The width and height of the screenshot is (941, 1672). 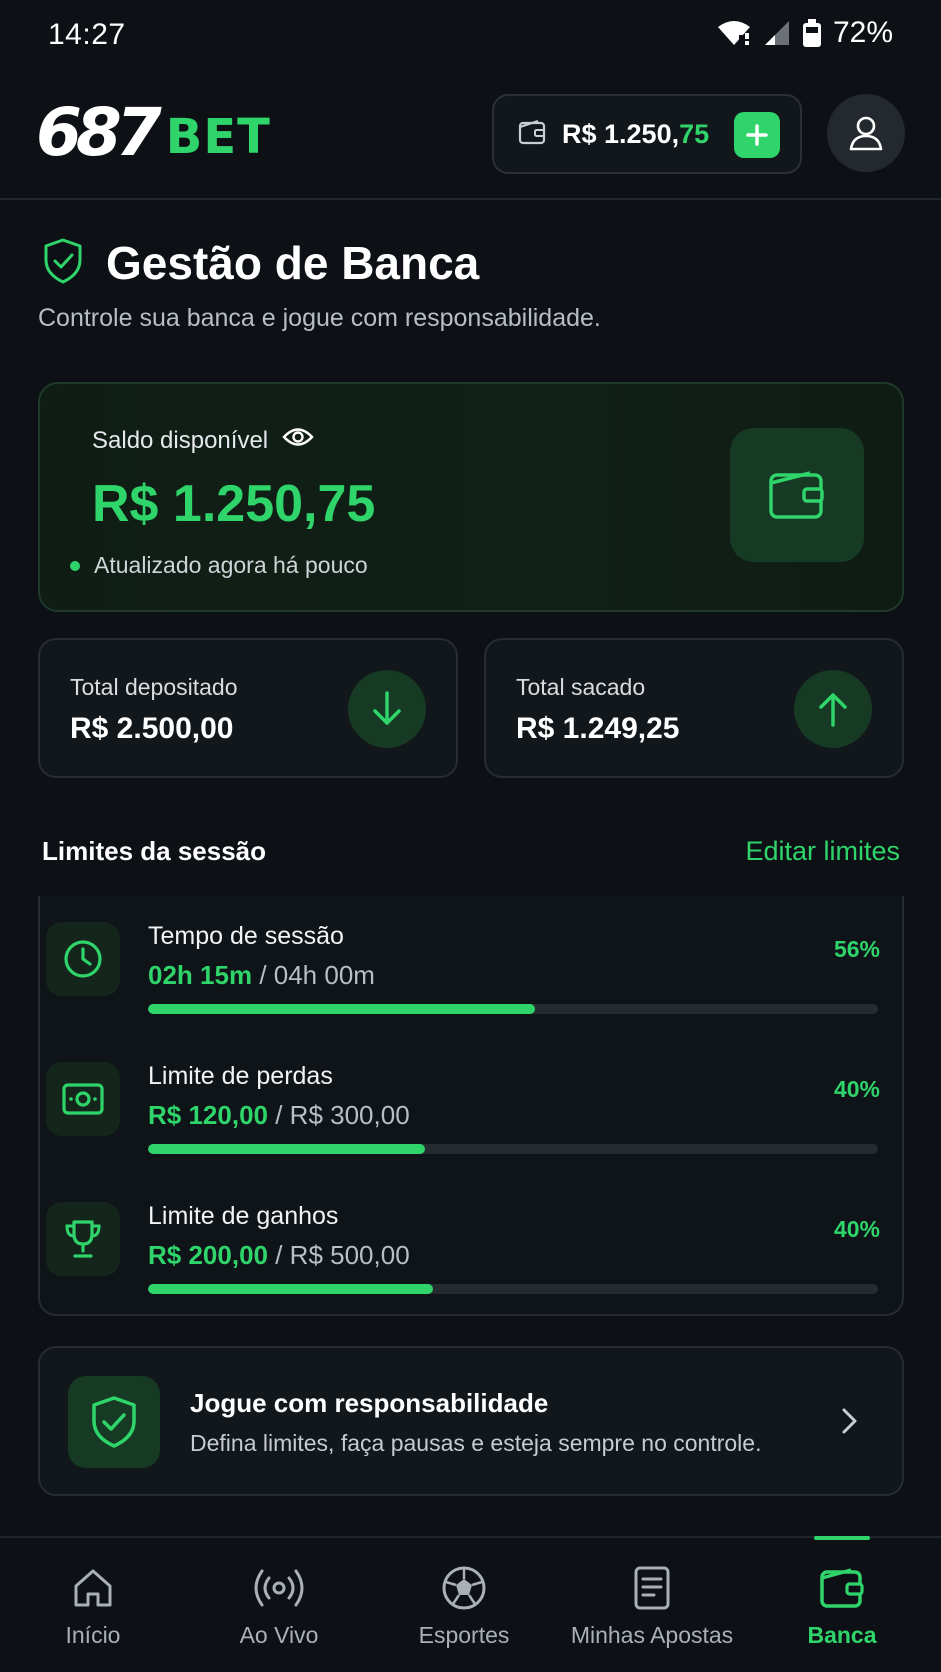 What do you see at coordinates (154, 687) in the screenshot?
I see `total-deposited-label: Total depositado` at bounding box center [154, 687].